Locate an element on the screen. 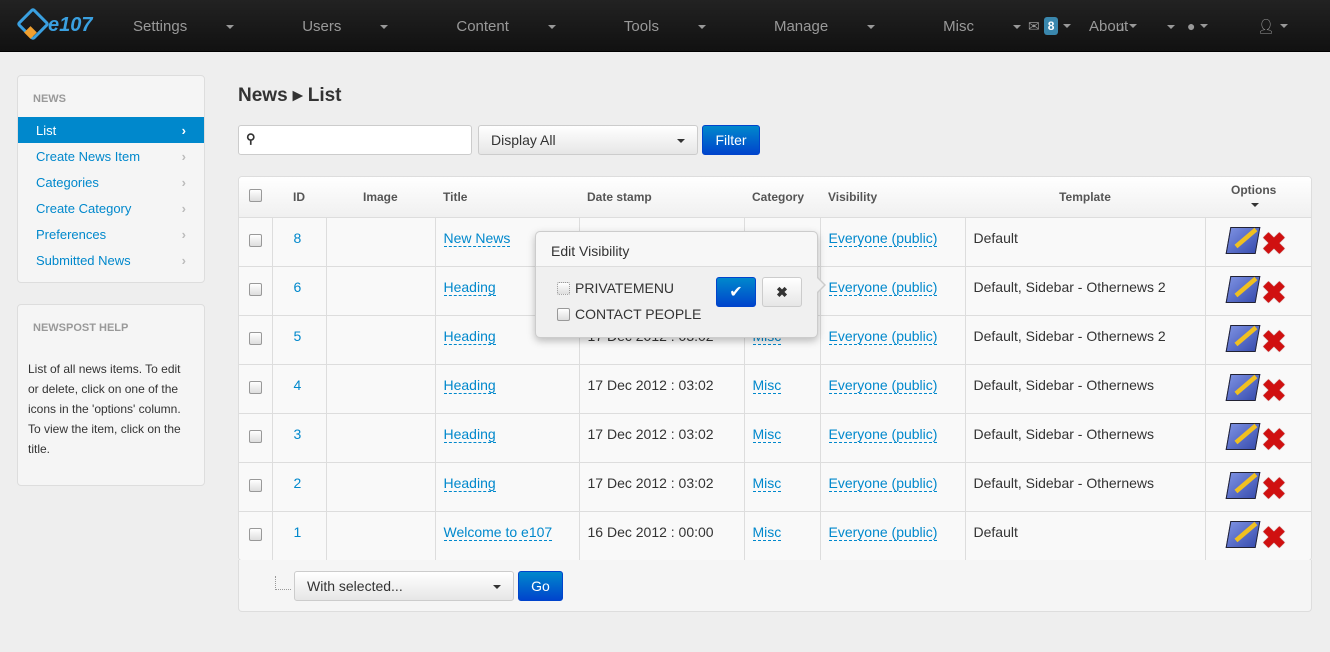 This screenshot has width=1330, height=652. col-visibility: Visibility is located at coordinates (892, 197).